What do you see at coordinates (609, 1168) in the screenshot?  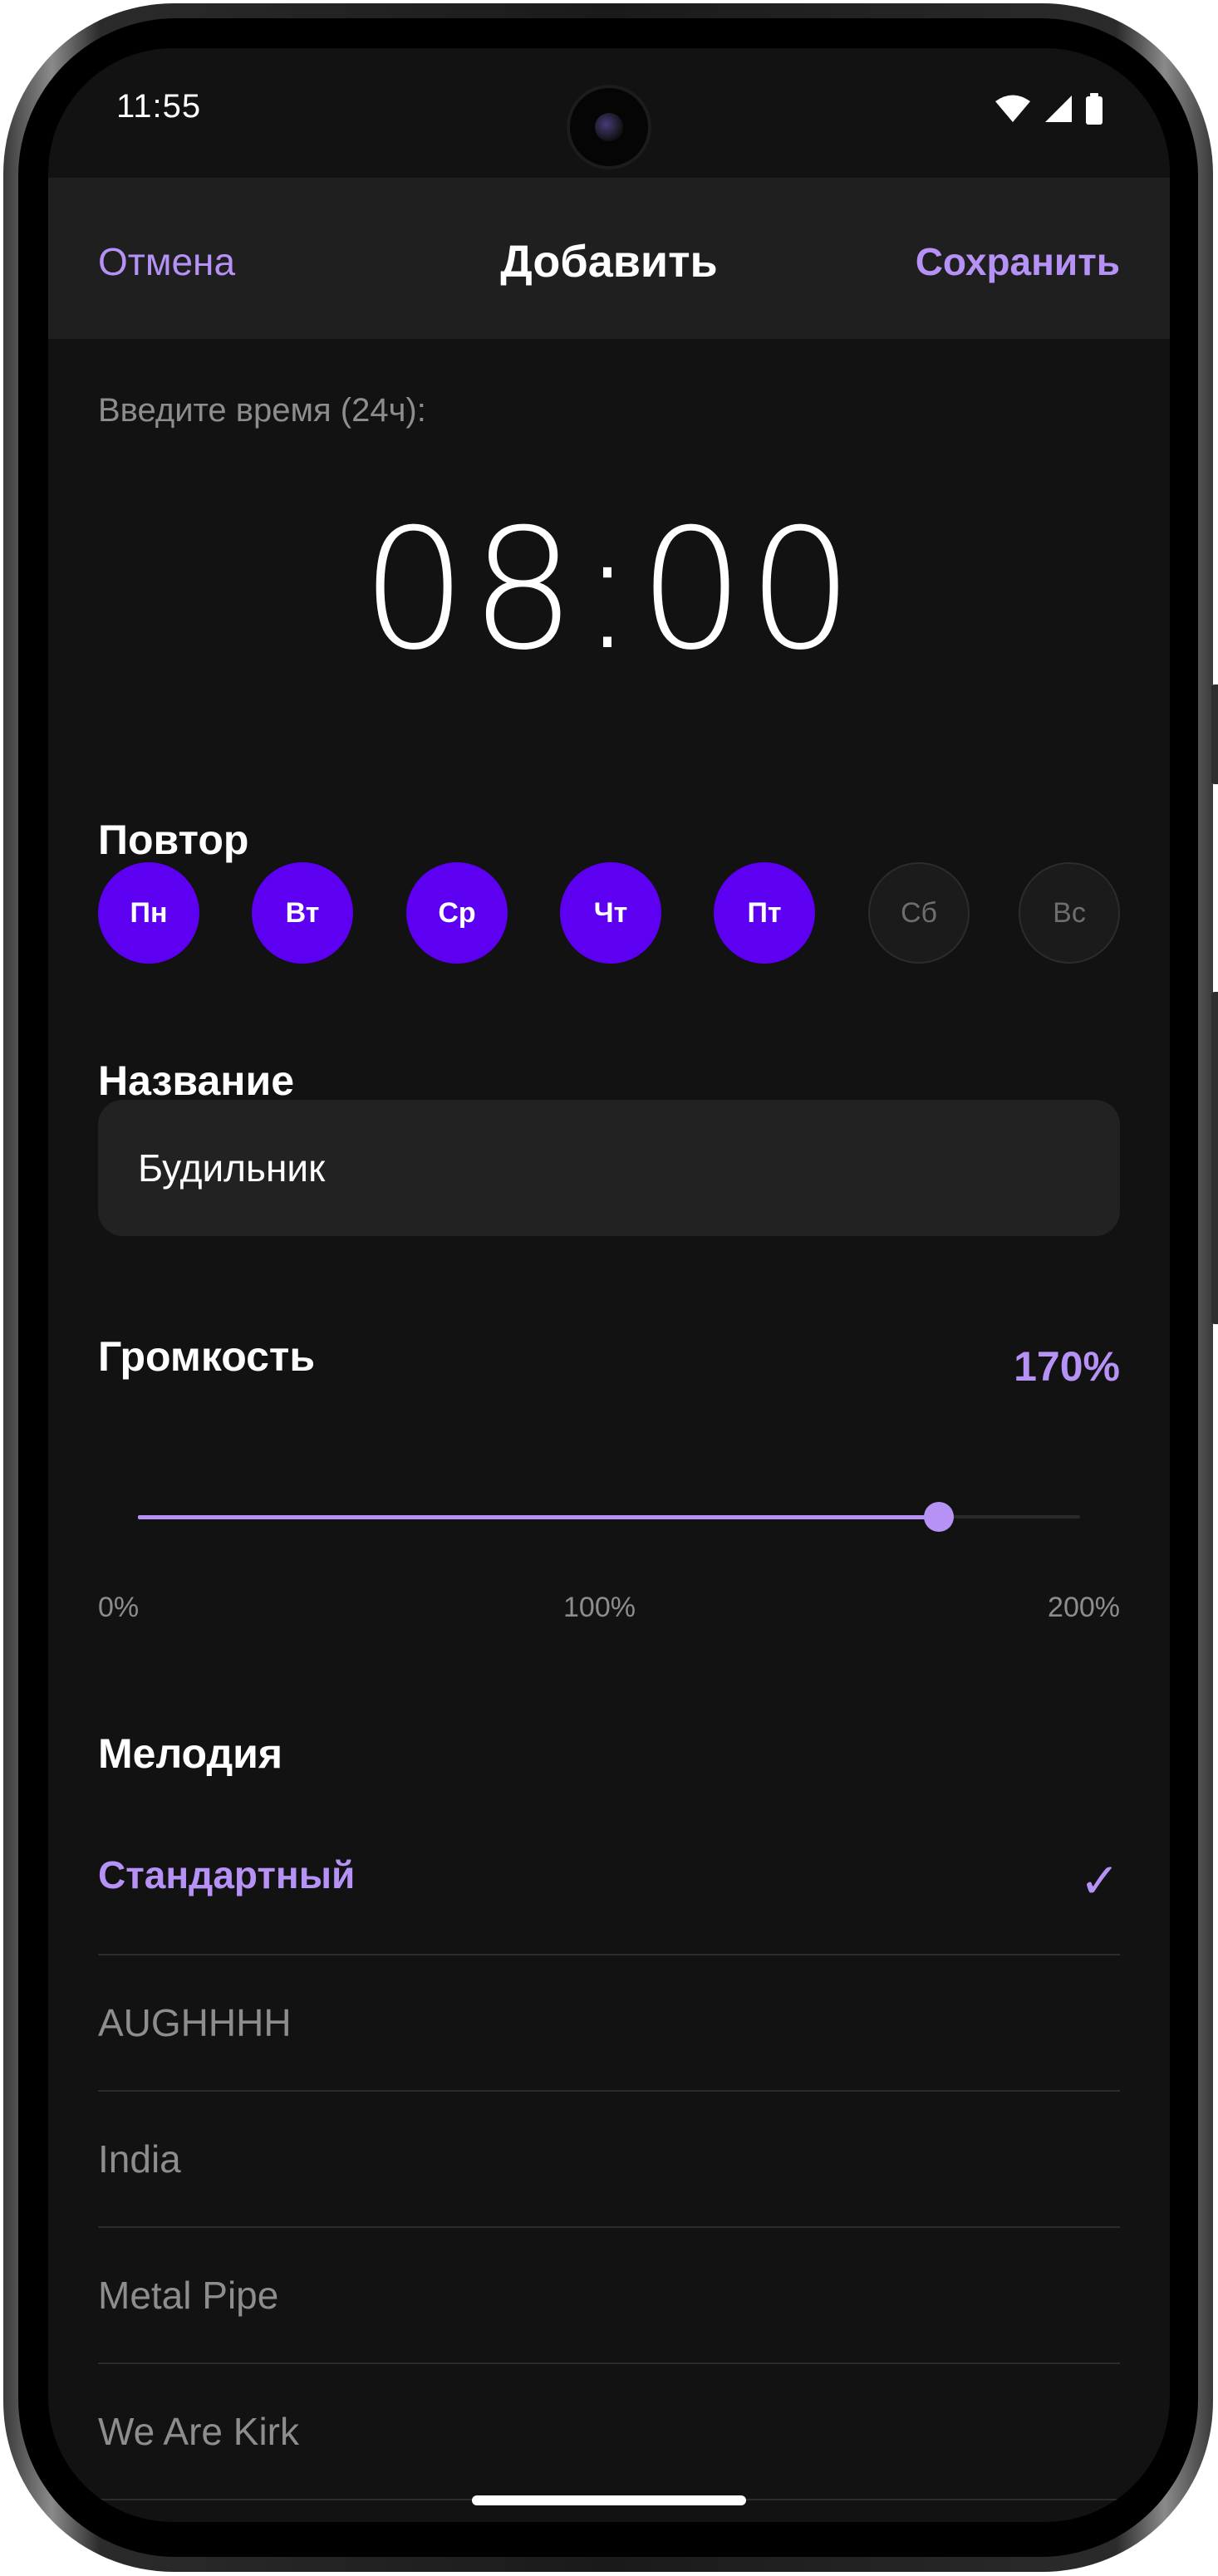 I see `alarm-name-input: Будильник` at bounding box center [609, 1168].